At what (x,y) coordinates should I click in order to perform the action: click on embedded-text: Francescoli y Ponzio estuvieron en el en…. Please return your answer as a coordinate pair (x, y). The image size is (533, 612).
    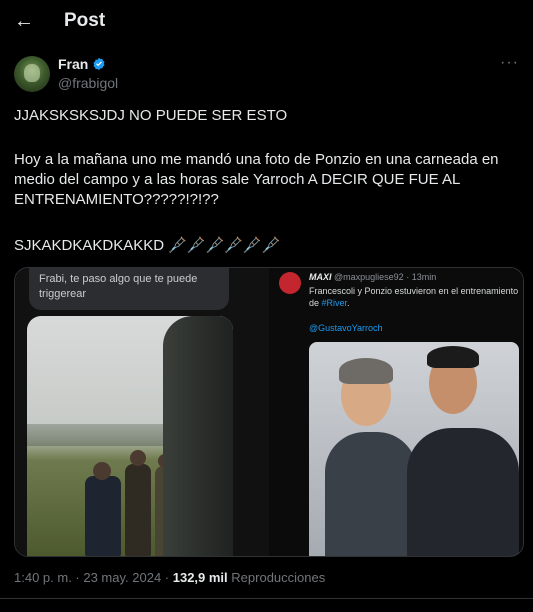
    Looking at the image, I should click on (414, 297).